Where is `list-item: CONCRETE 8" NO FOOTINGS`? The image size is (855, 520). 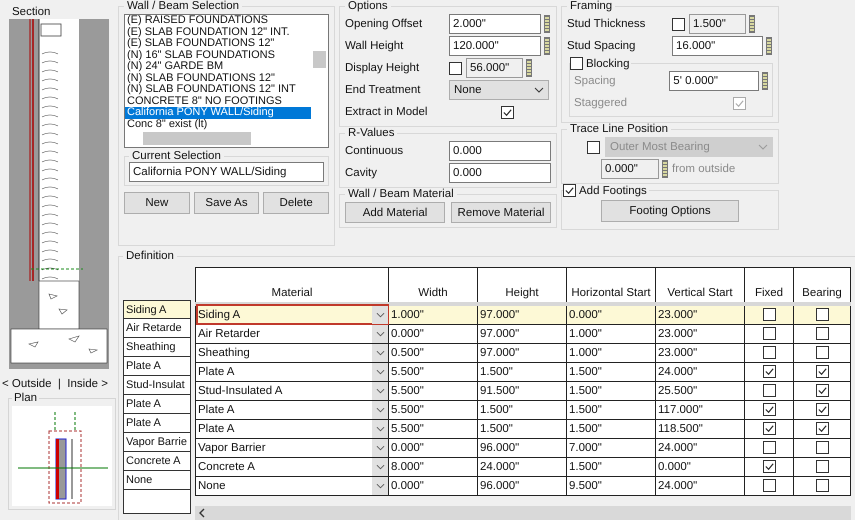 list-item: CONCRETE 8" NO FOOTINGS is located at coordinates (219, 101).